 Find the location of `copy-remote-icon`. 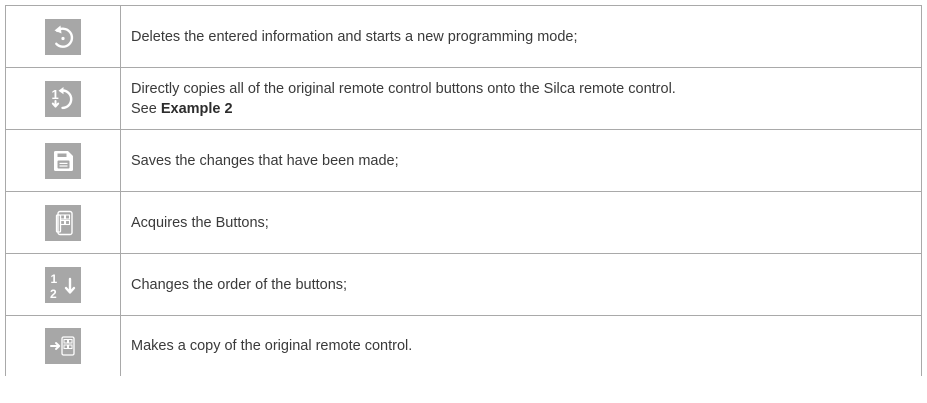

copy-remote-icon is located at coordinates (63, 345).